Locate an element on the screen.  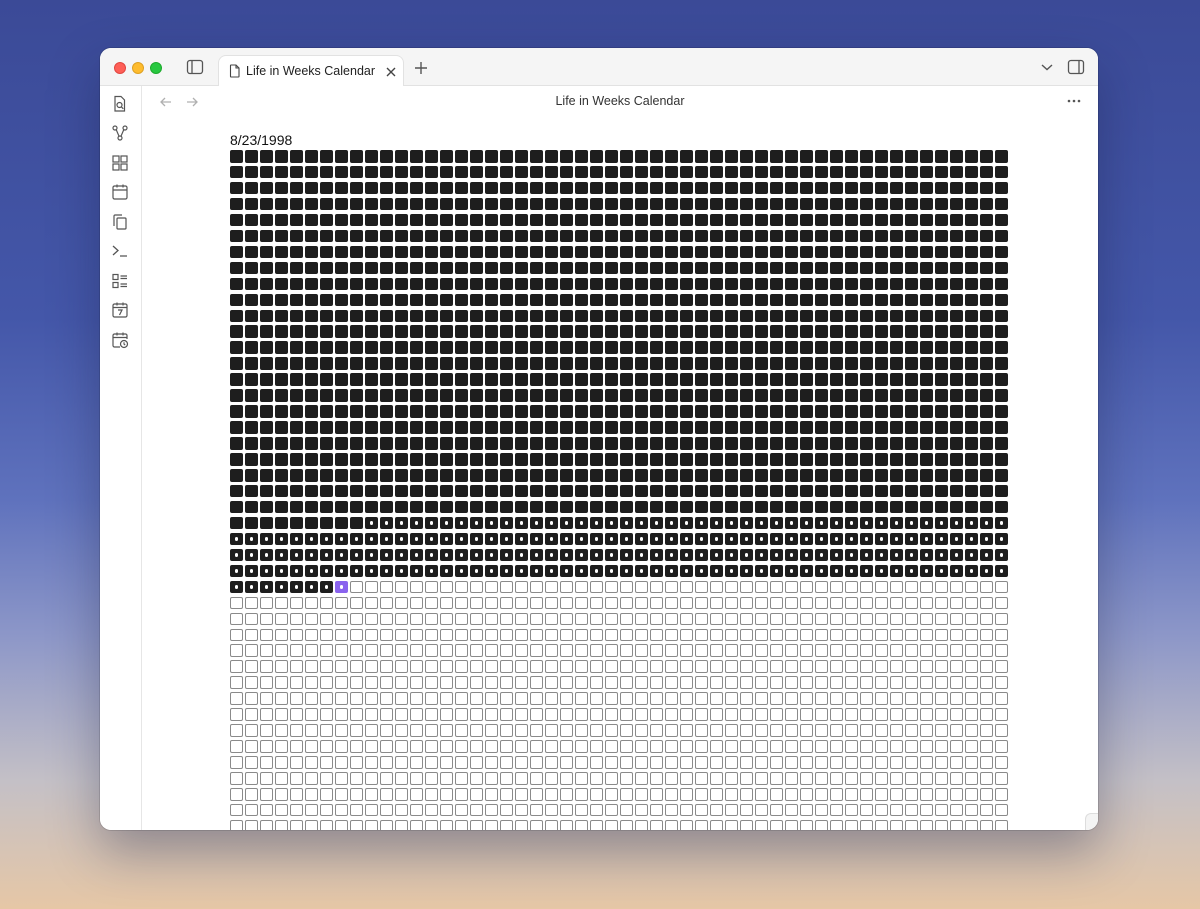
minimize-window-button is located at coordinates (138, 68).